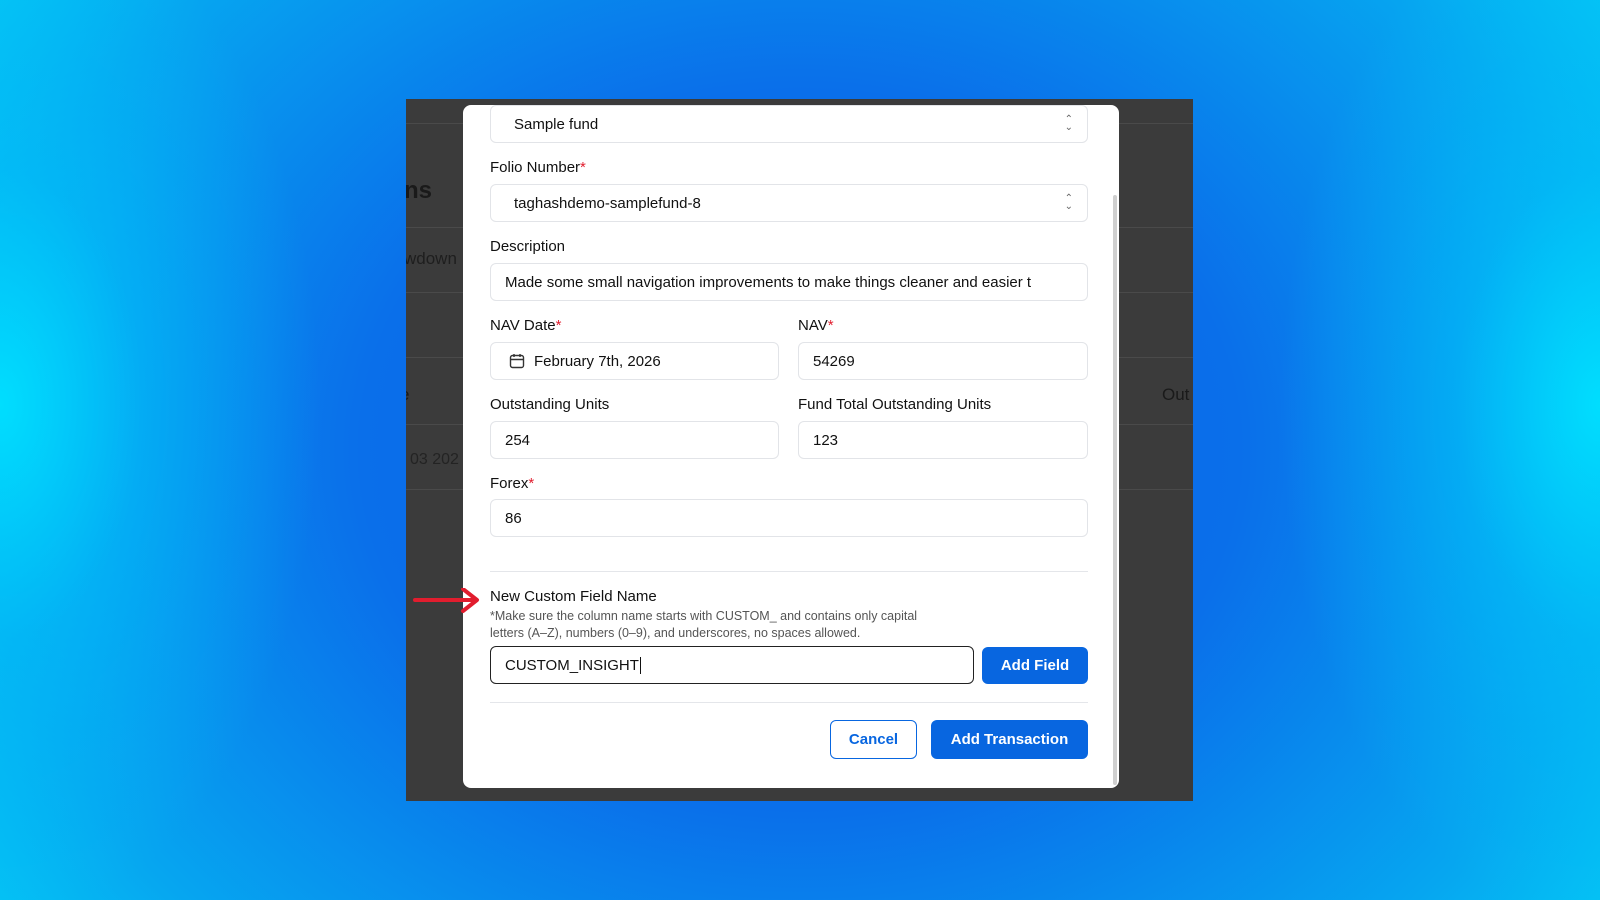 The height and width of the screenshot is (900, 1600). Describe the element at coordinates (434, 459) in the screenshot. I see `table-cell: 03 202` at that location.